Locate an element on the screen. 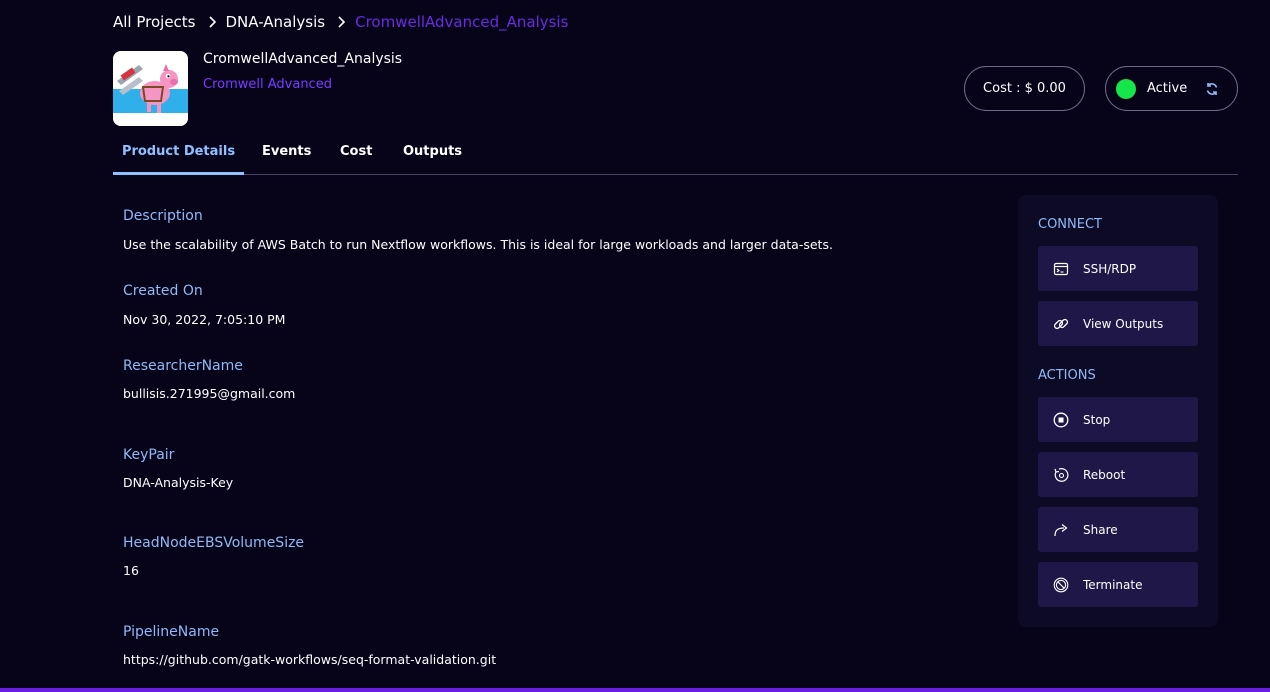 This screenshot has width=1270, height=692. ebs-volume-label: HeadNodeEBSVolumeSize is located at coordinates (214, 543).